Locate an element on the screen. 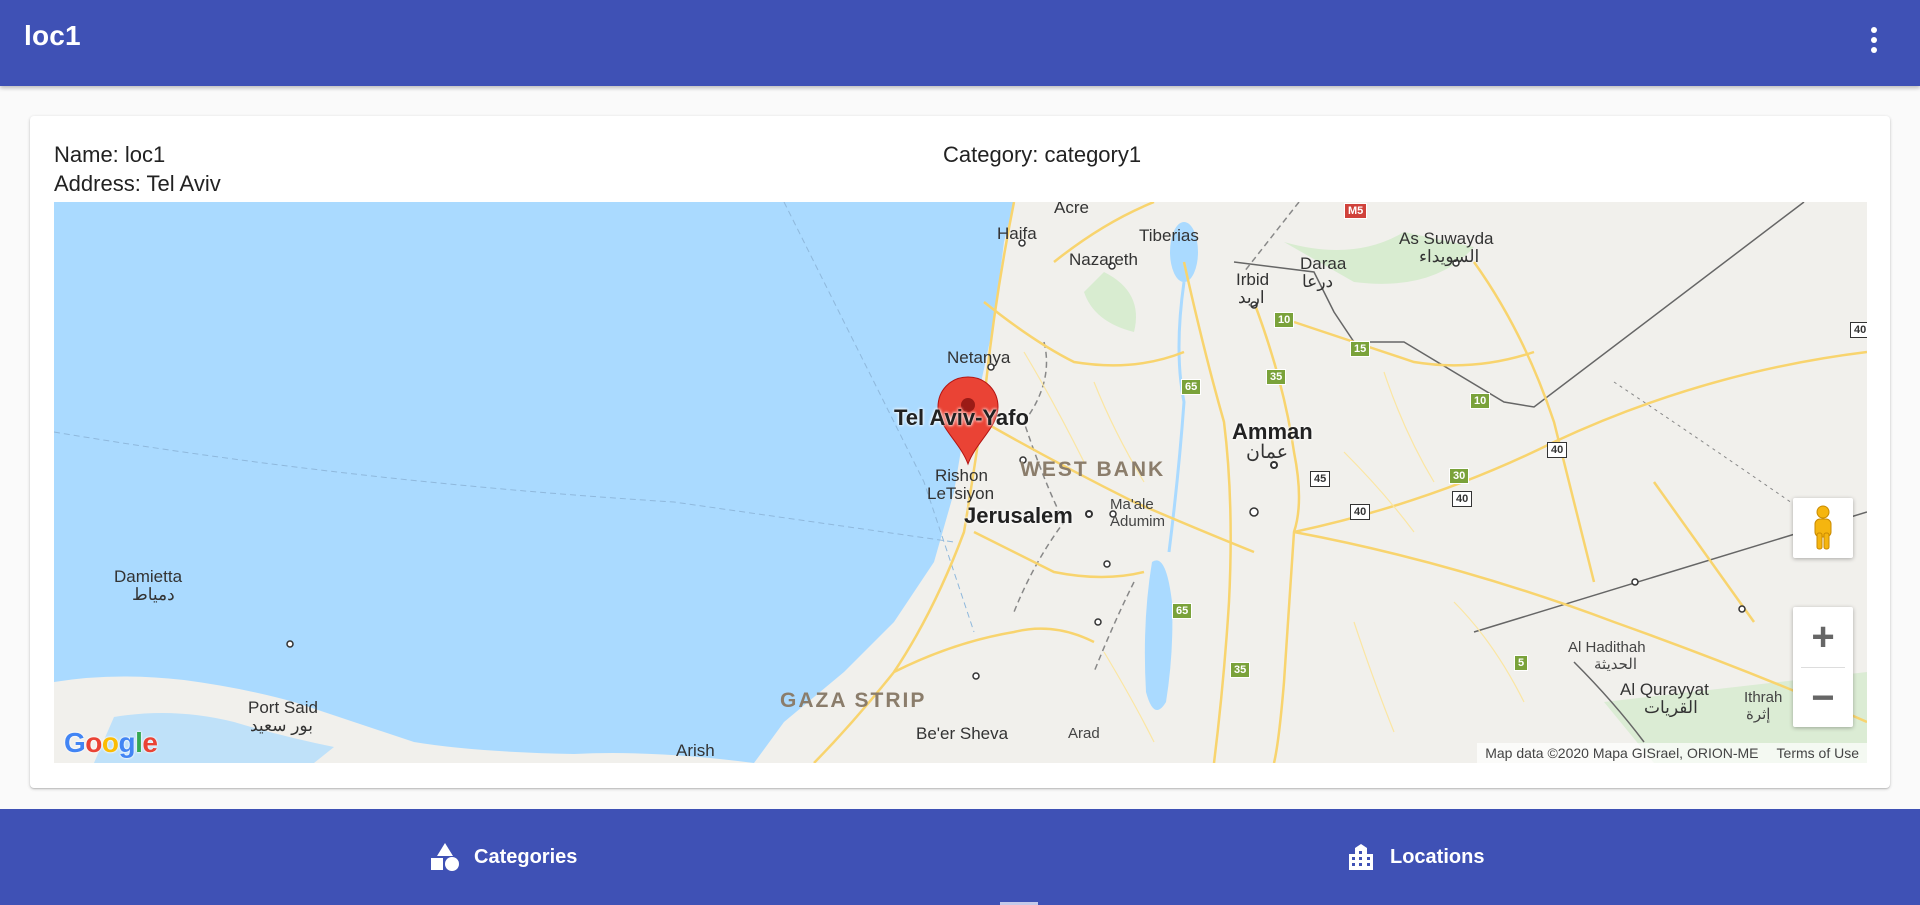 The height and width of the screenshot is (905, 1920). street-view-pegman-button is located at coordinates (1823, 528).